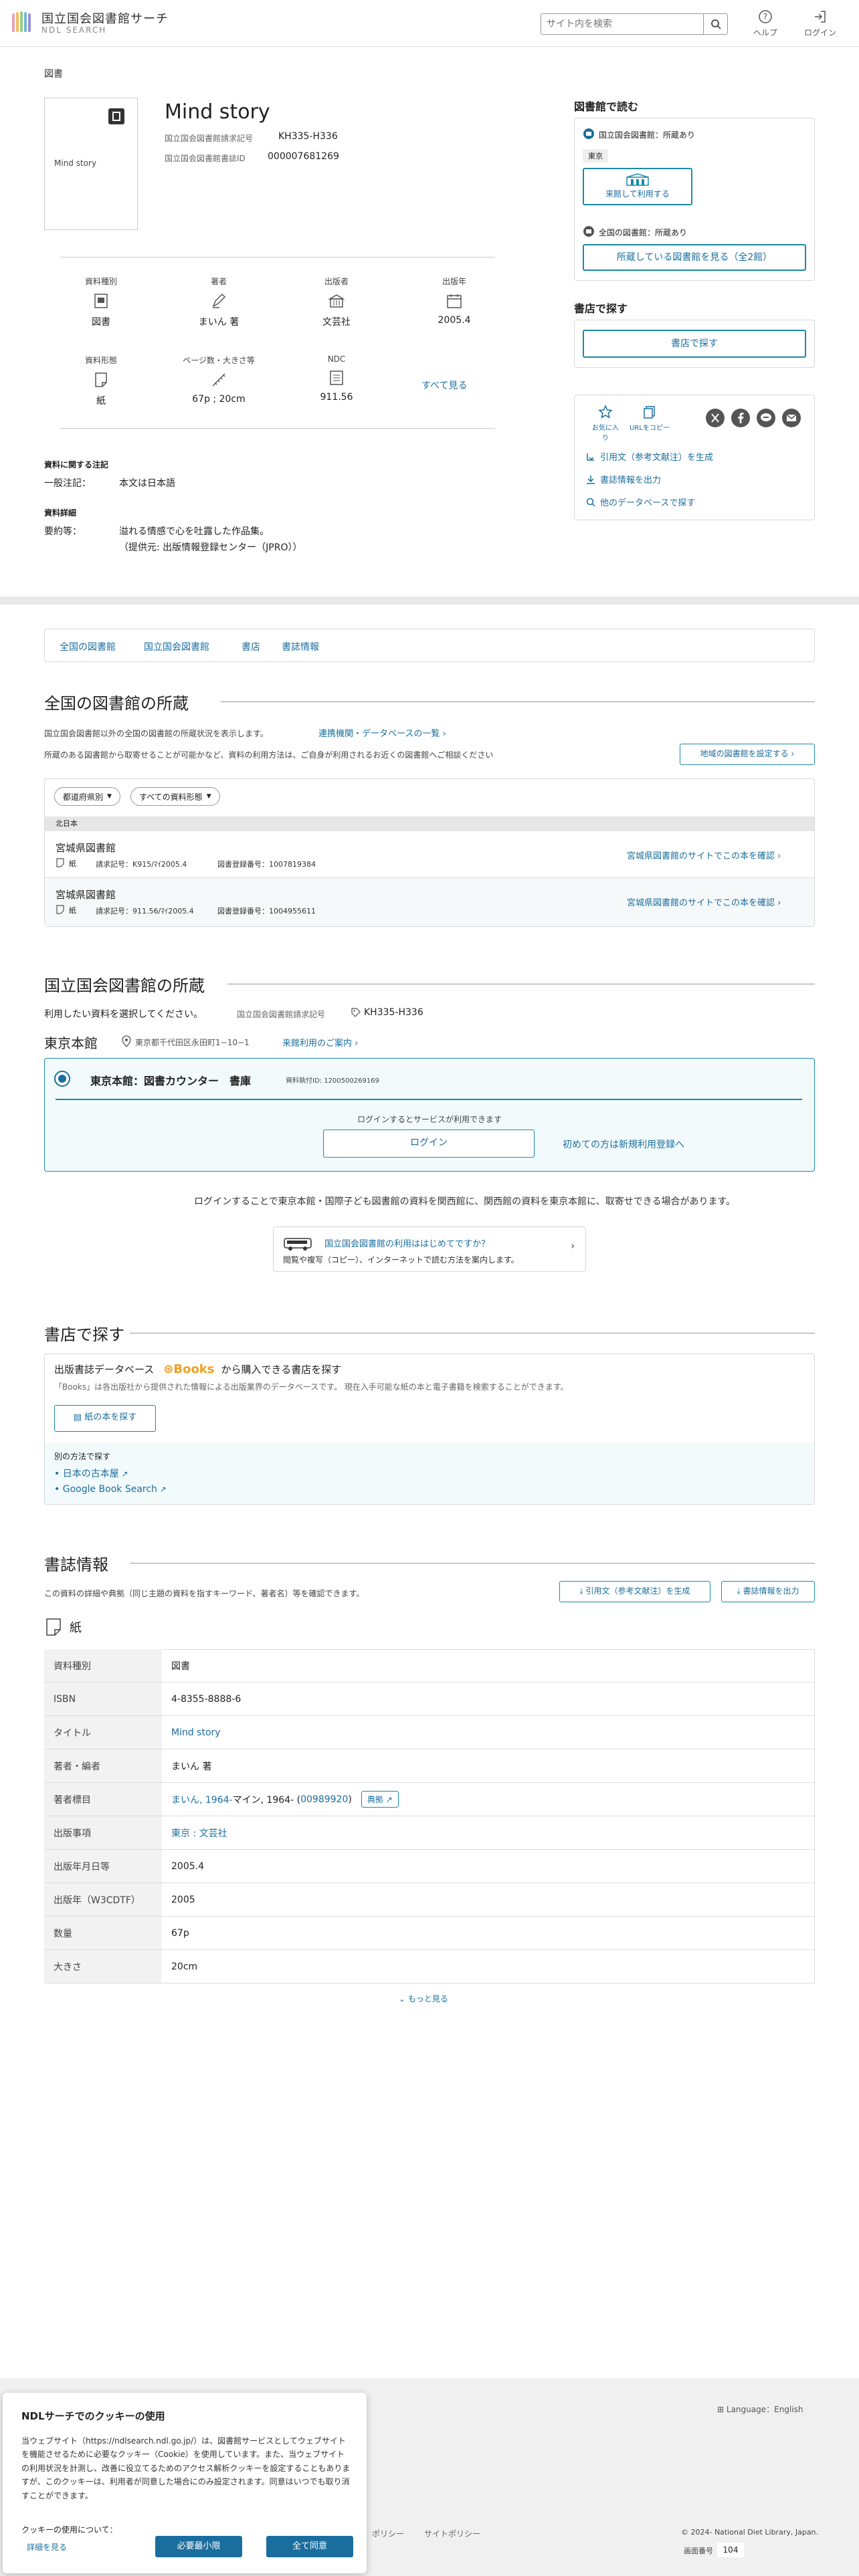 This screenshot has width=859, height=2576. I want to click on prefecture-filter: 都道府県別 ▼, so click(87, 797).